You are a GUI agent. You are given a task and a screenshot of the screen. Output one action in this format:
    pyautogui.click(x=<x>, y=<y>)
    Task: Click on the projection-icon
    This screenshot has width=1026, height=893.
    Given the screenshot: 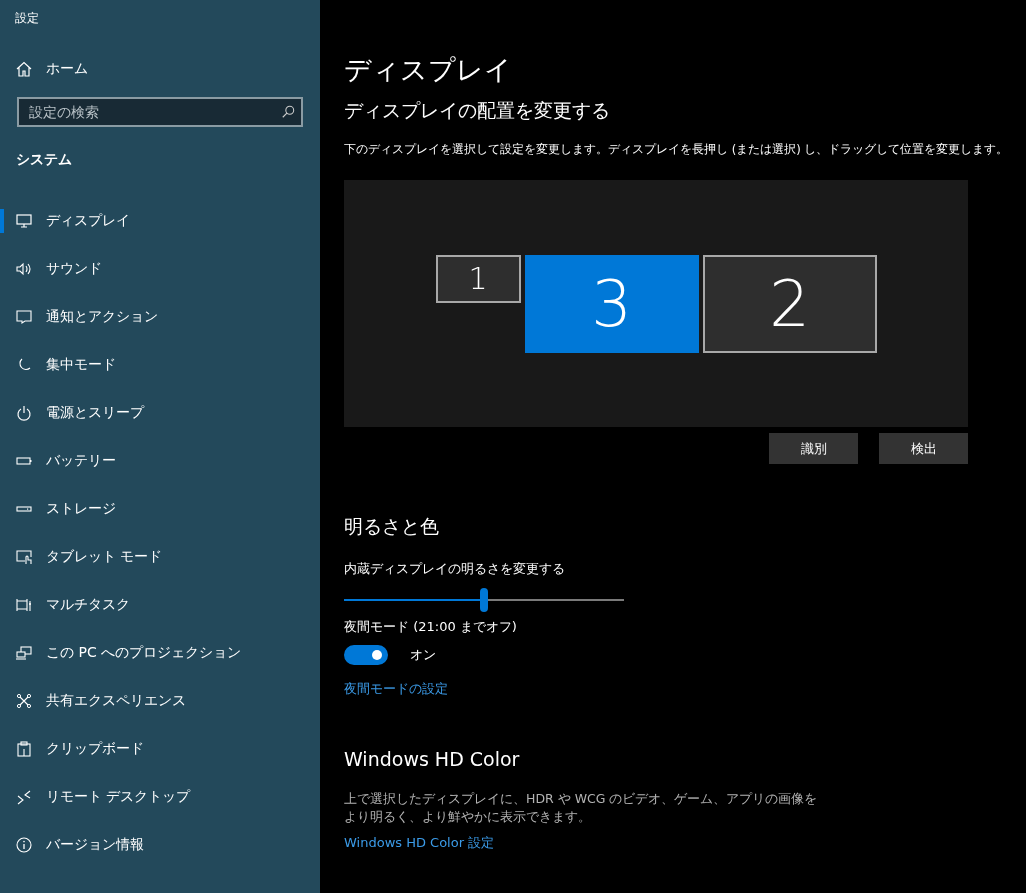 What is the action you would take?
    pyautogui.click(x=24, y=653)
    